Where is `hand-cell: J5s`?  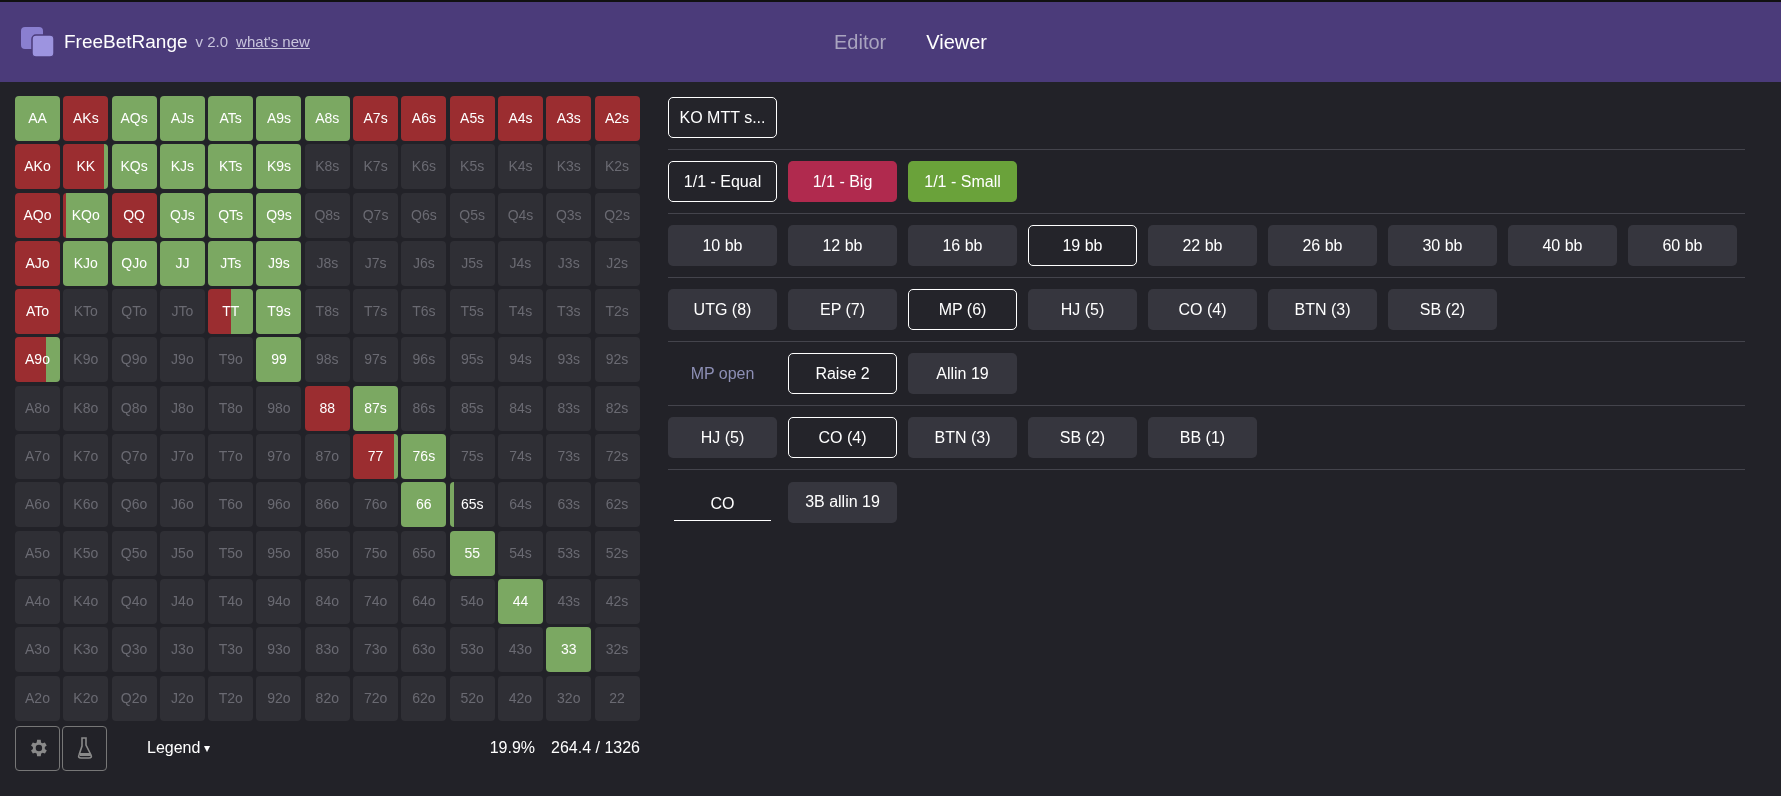 hand-cell: J5s is located at coordinates (472, 263).